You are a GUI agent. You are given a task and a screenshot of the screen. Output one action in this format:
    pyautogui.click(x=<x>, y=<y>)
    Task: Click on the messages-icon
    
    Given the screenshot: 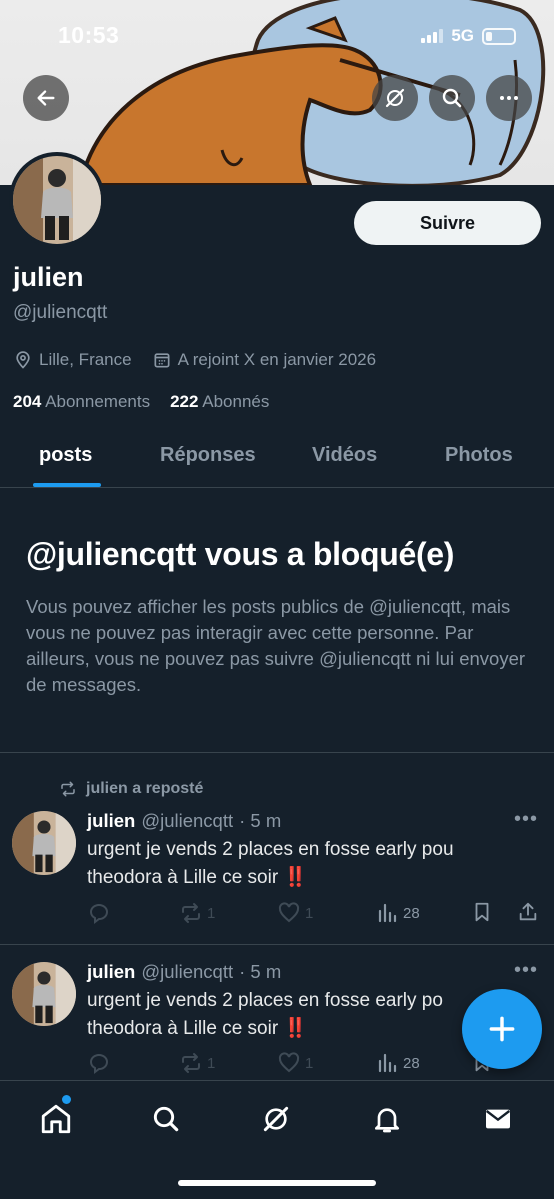 What is the action you would take?
    pyautogui.click(x=498, y=1119)
    